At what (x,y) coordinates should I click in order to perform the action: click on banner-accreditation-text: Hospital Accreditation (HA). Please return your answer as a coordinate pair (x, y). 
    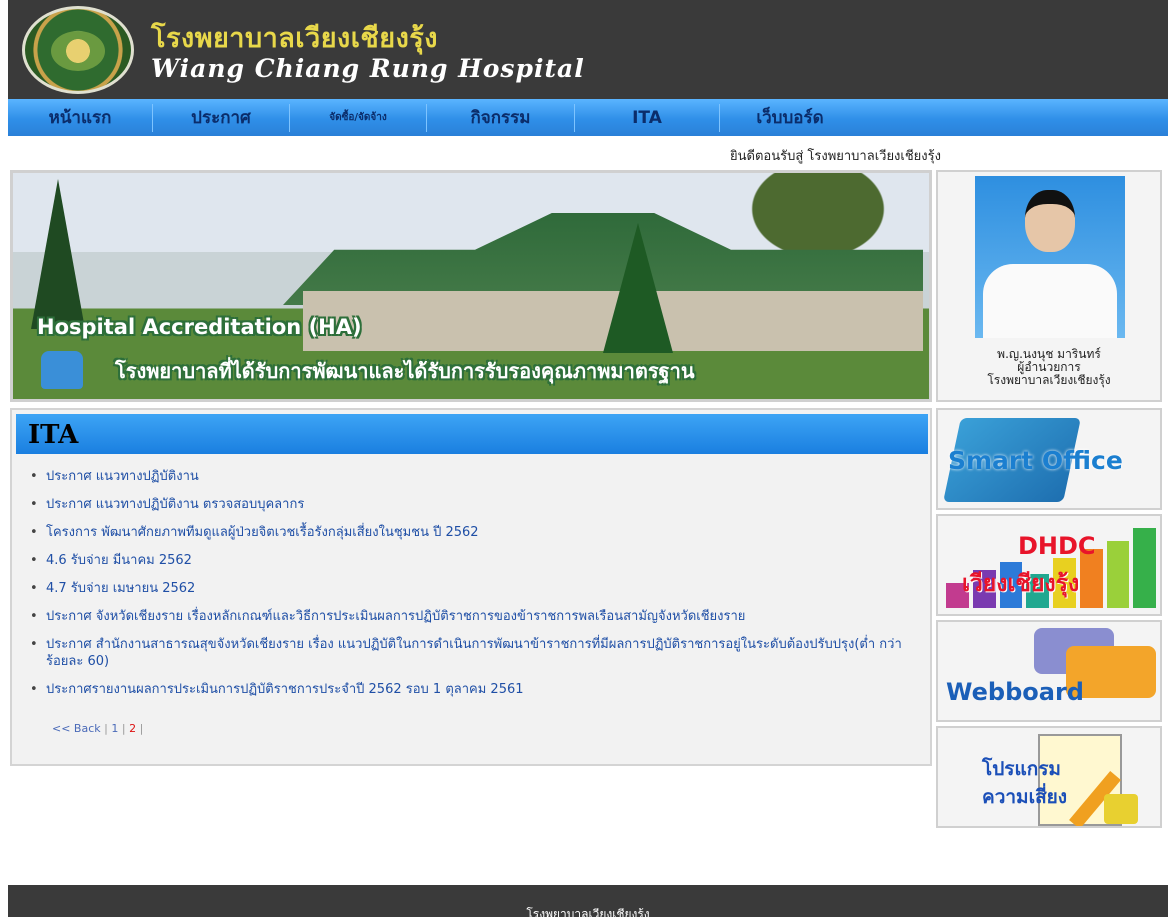
    Looking at the image, I should click on (199, 327).